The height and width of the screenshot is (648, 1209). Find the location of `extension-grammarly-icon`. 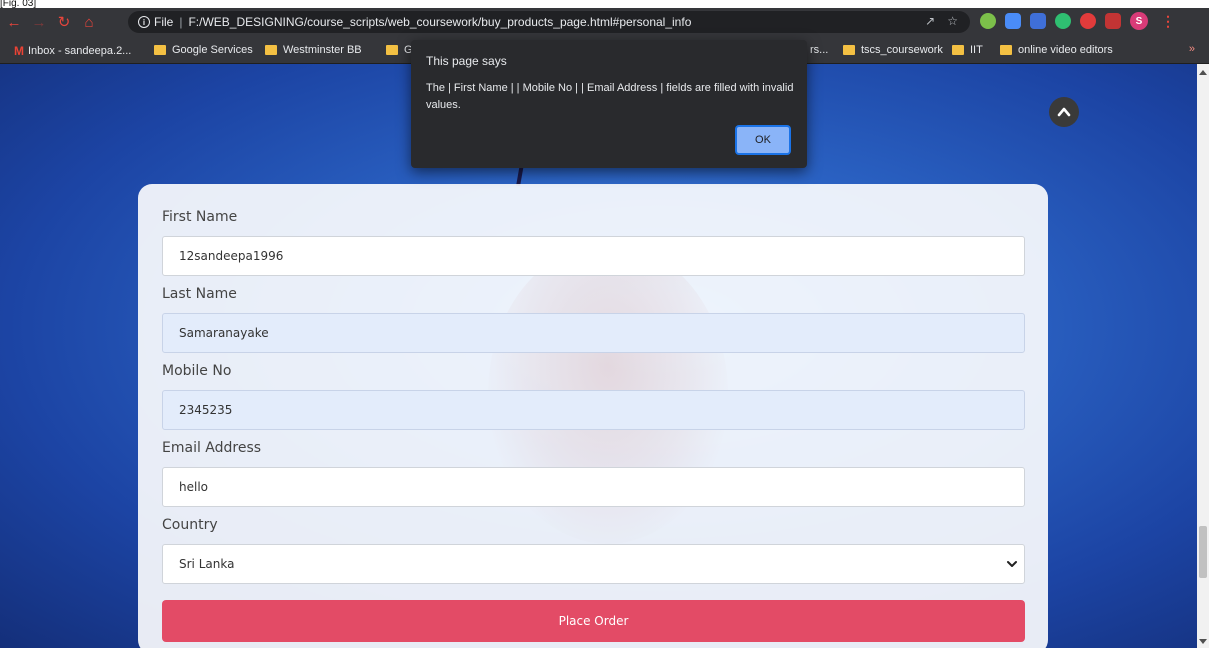

extension-grammarly-icon is located at coordinates (1063, 21).